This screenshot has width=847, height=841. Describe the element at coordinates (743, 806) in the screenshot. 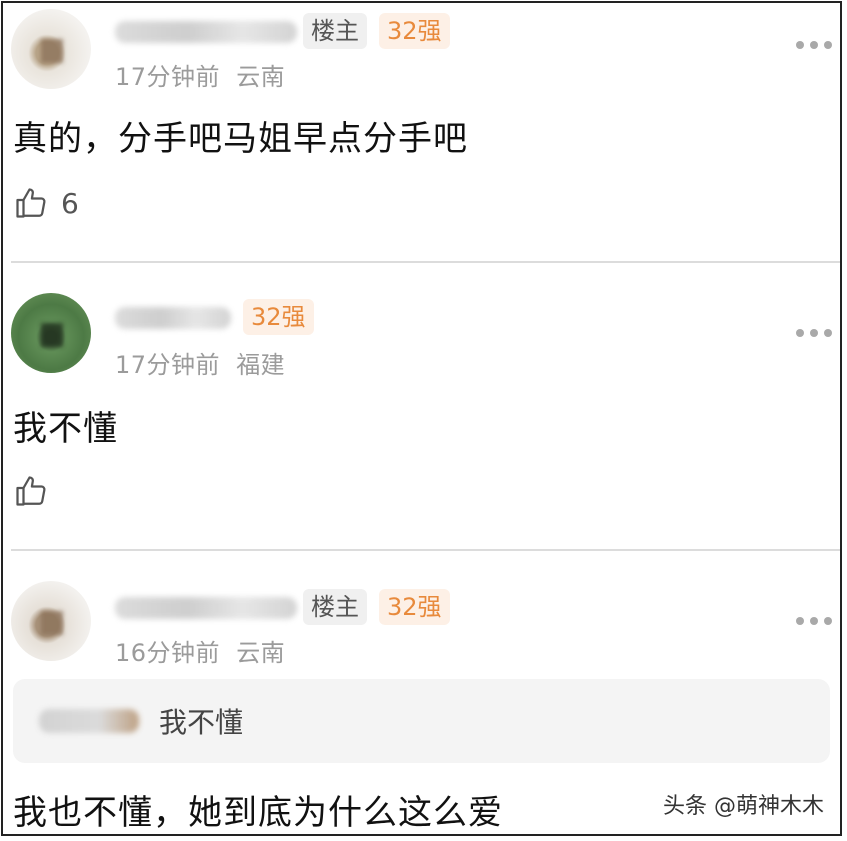

I see `watermark: 头条 @萌神木木` at that location.